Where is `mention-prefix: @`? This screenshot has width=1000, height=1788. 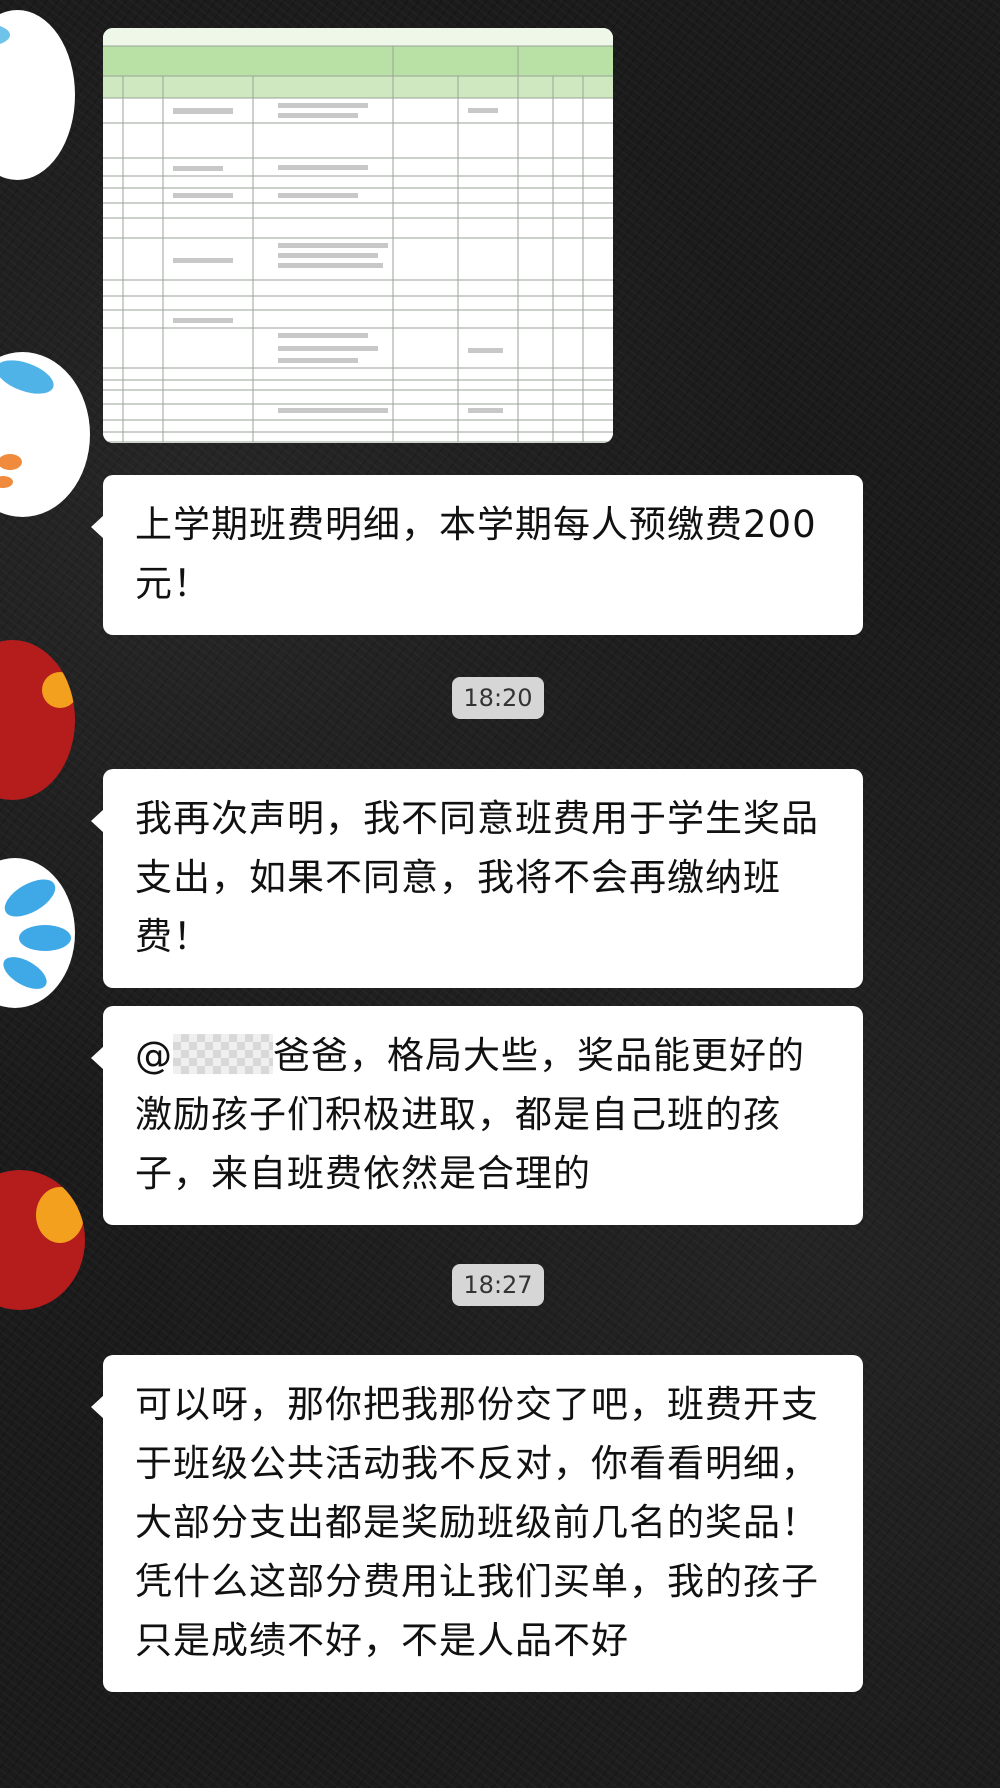 mention-prefix: @ is located at coordinates (154, 1055).